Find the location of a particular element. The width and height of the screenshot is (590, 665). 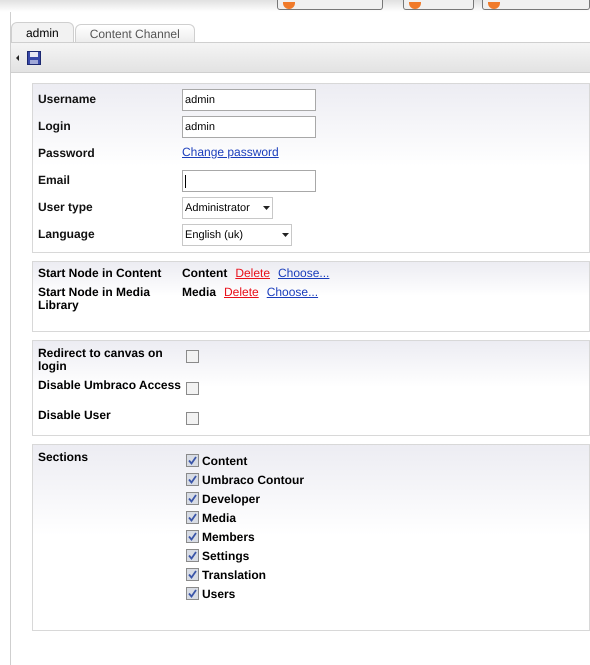

section-label: Content is located at coordinates (225, 461).